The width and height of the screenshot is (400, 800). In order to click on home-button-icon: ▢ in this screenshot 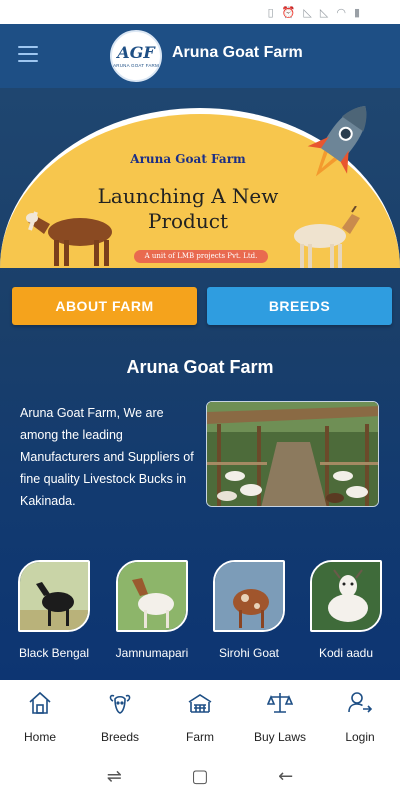, I will do `click(199, 776)`.